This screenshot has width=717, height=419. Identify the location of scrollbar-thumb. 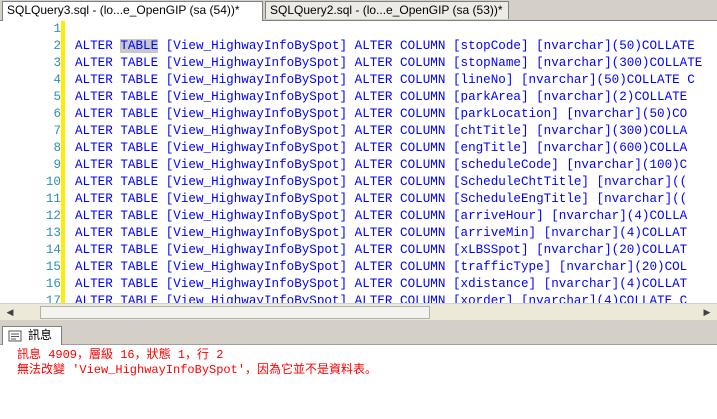
(235, 312).